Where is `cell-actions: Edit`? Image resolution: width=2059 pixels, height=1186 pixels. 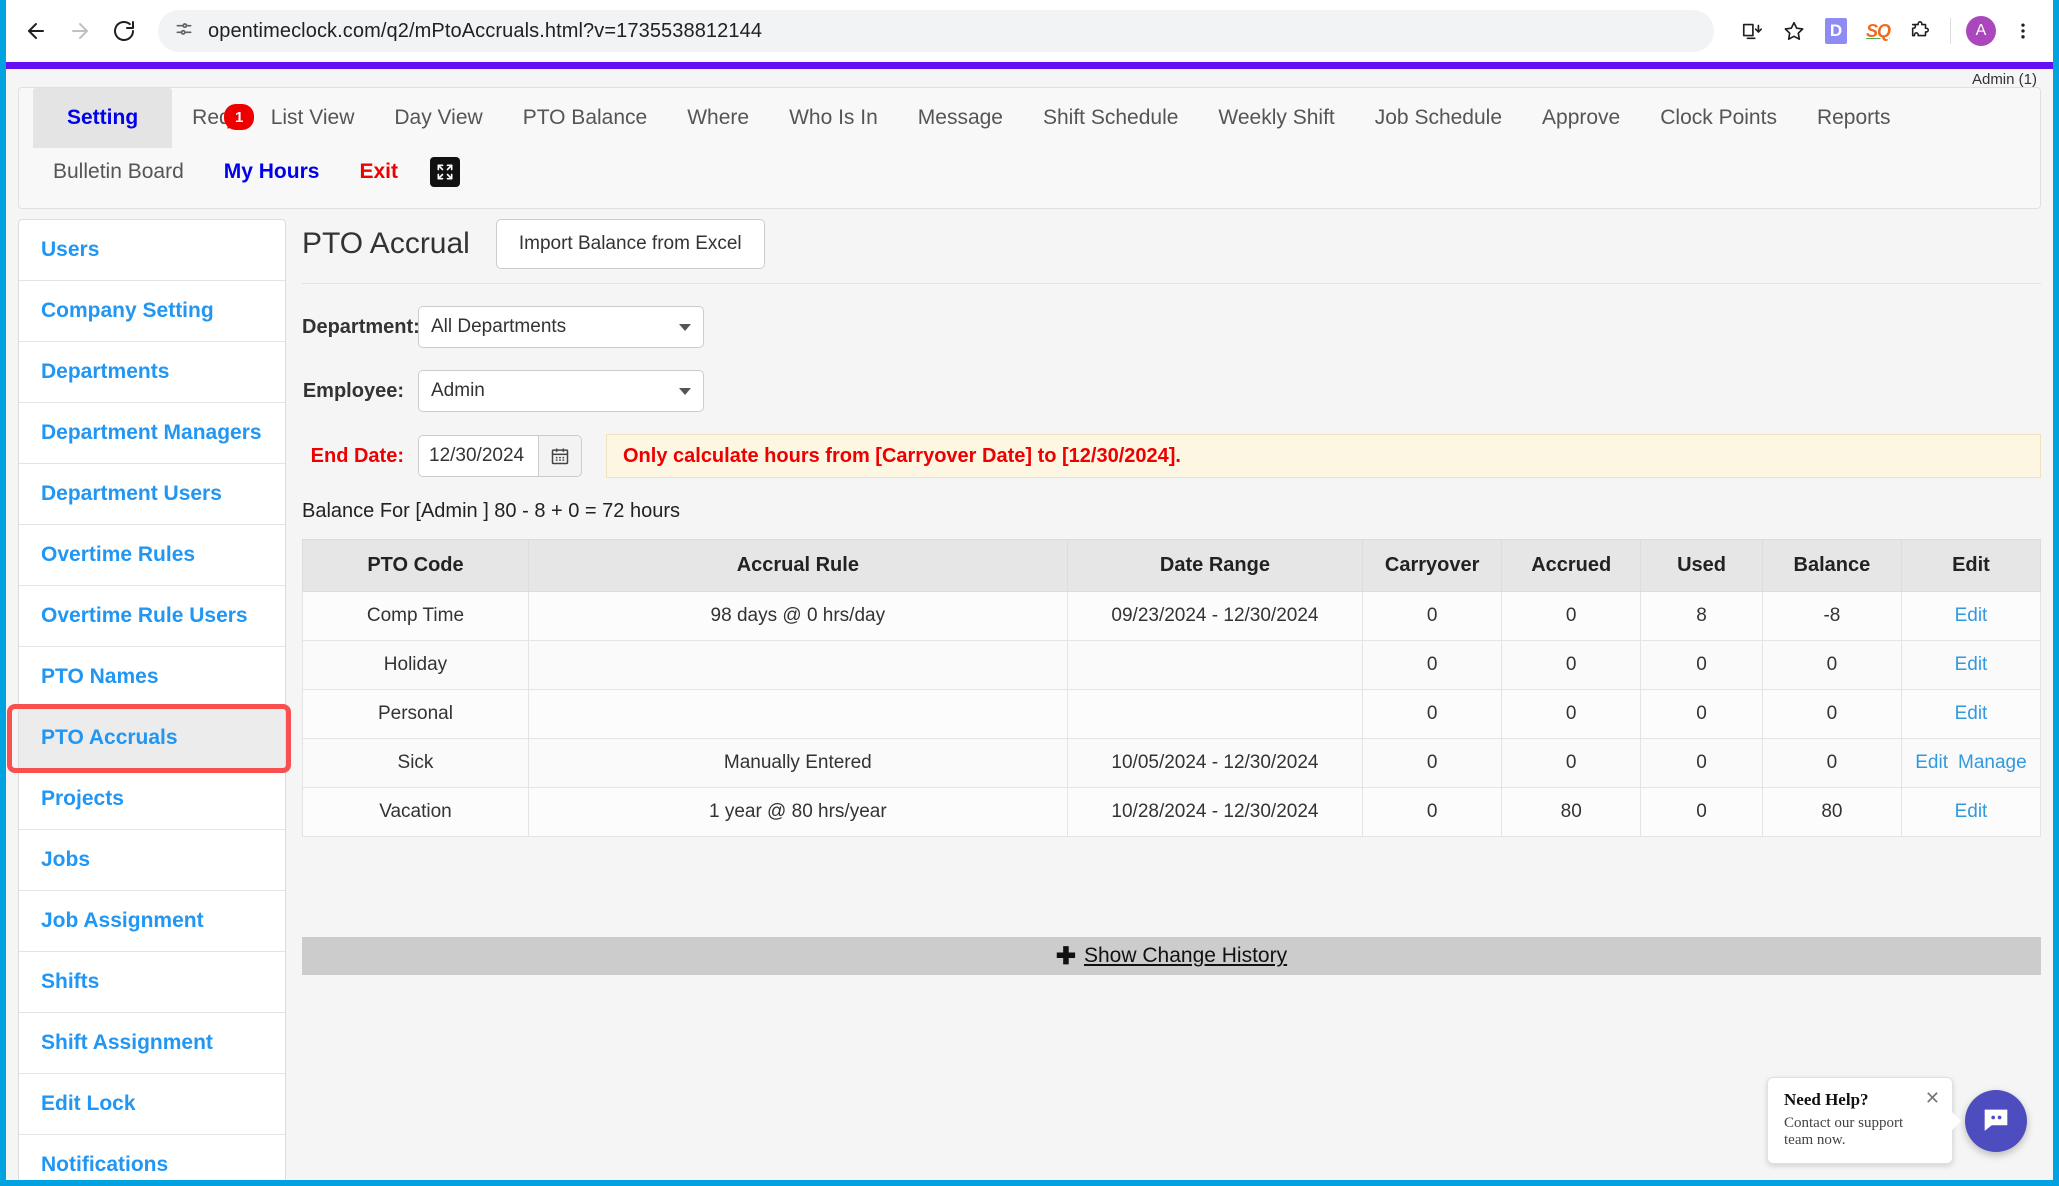 cell-actions: Edit is located at coordinates (1971, 616).